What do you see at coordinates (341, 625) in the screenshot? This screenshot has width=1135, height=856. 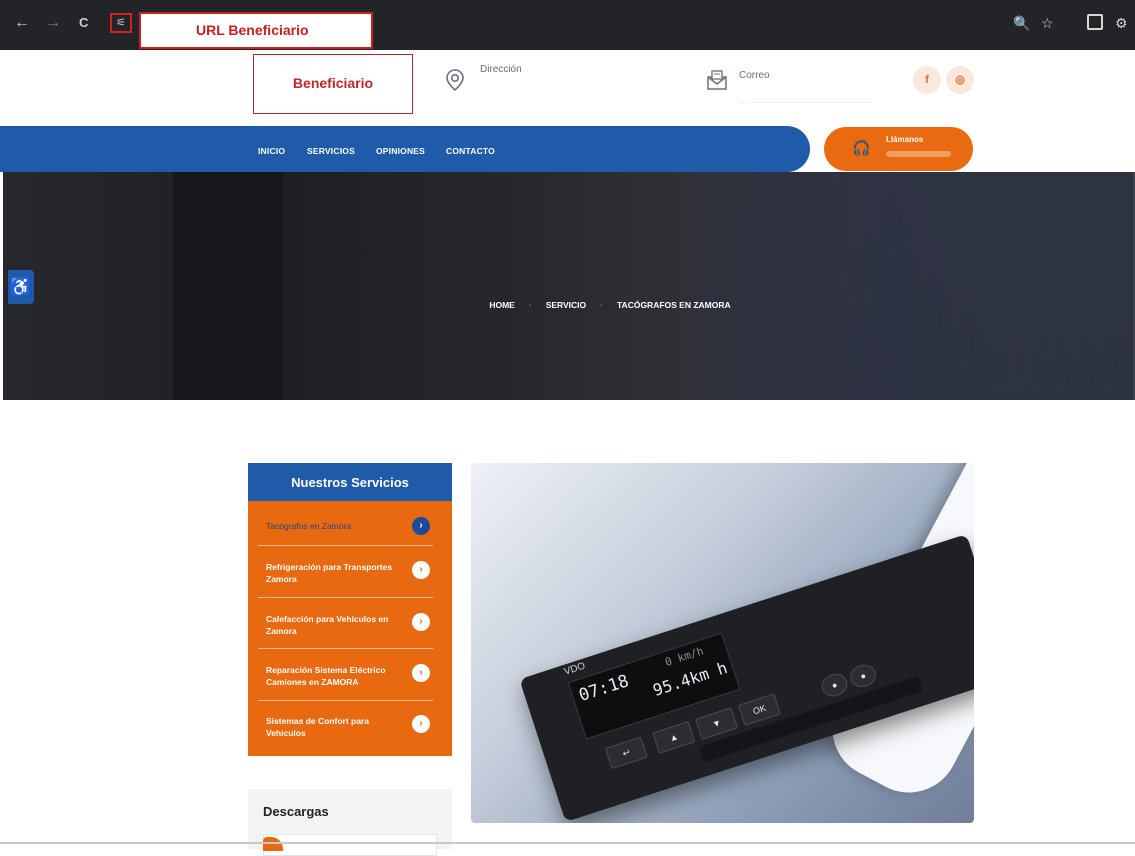 I see `service-item-calefaccion: Calefacción para Vehículos en Zamora` at bounding box center [341, 625].